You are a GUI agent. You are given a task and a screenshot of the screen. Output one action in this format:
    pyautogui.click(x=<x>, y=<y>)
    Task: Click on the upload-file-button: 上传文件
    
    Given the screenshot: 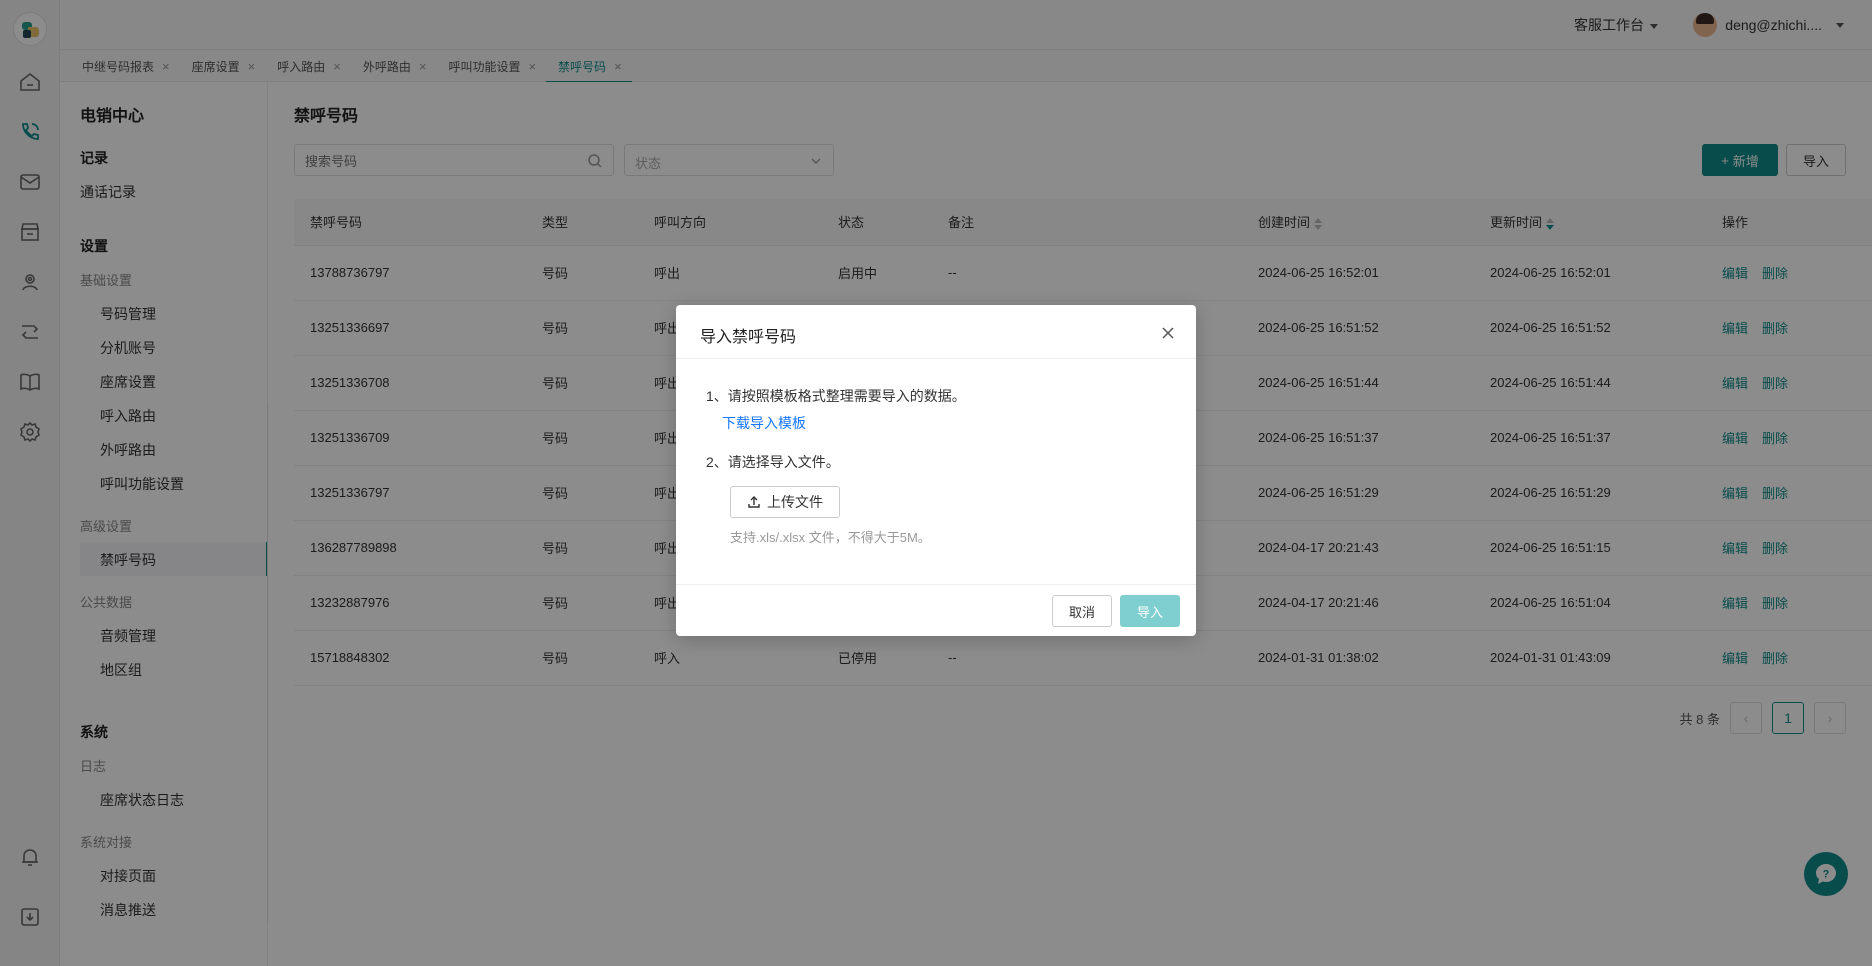 What is the action you would take?
    pyautogui.click(x=785, y=502)
    